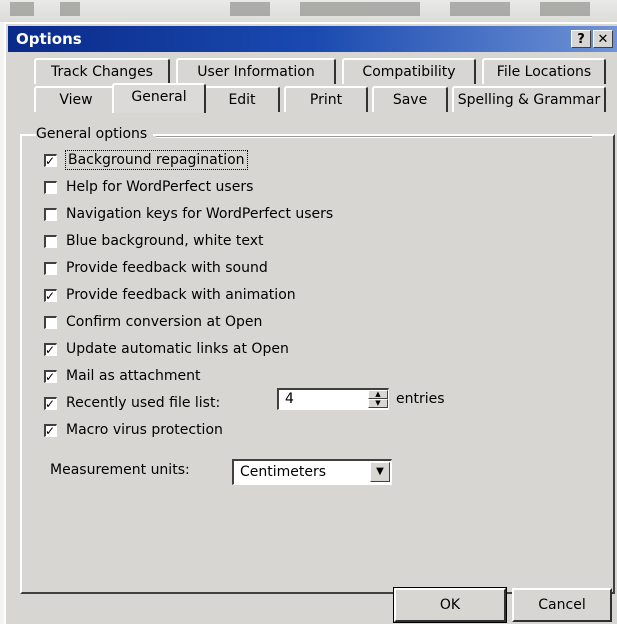 The width and height of the screenshot is (617, 624). I want to click on option-label: Navigation keys for WordPerfect users, so click(200, 214).